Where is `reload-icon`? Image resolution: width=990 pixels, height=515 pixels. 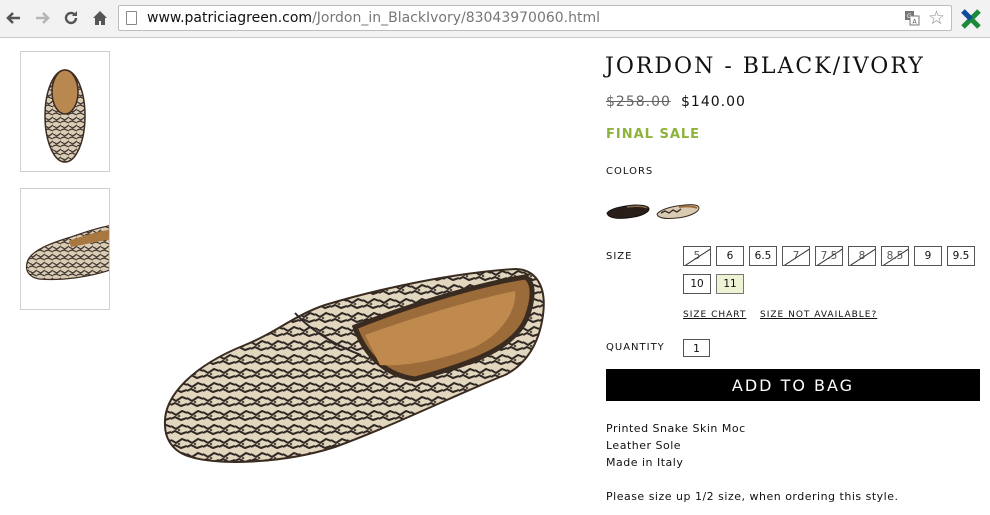
reload-icon is located at coordinates (71, 18).